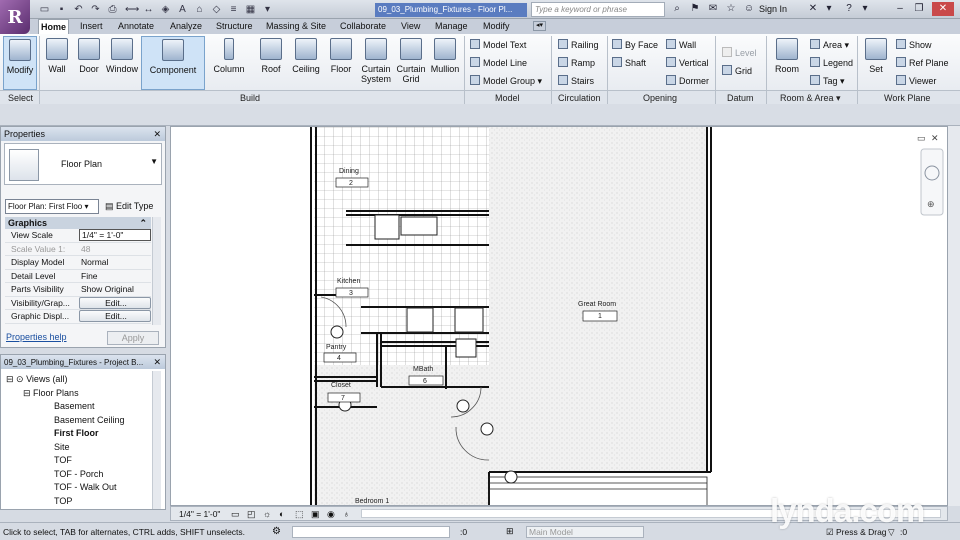 The image size is (960, 540). Describe the element at coordinates (411, 63) in the screenshot. I see `curtain-grid-button: Curtain Grid` at that location.